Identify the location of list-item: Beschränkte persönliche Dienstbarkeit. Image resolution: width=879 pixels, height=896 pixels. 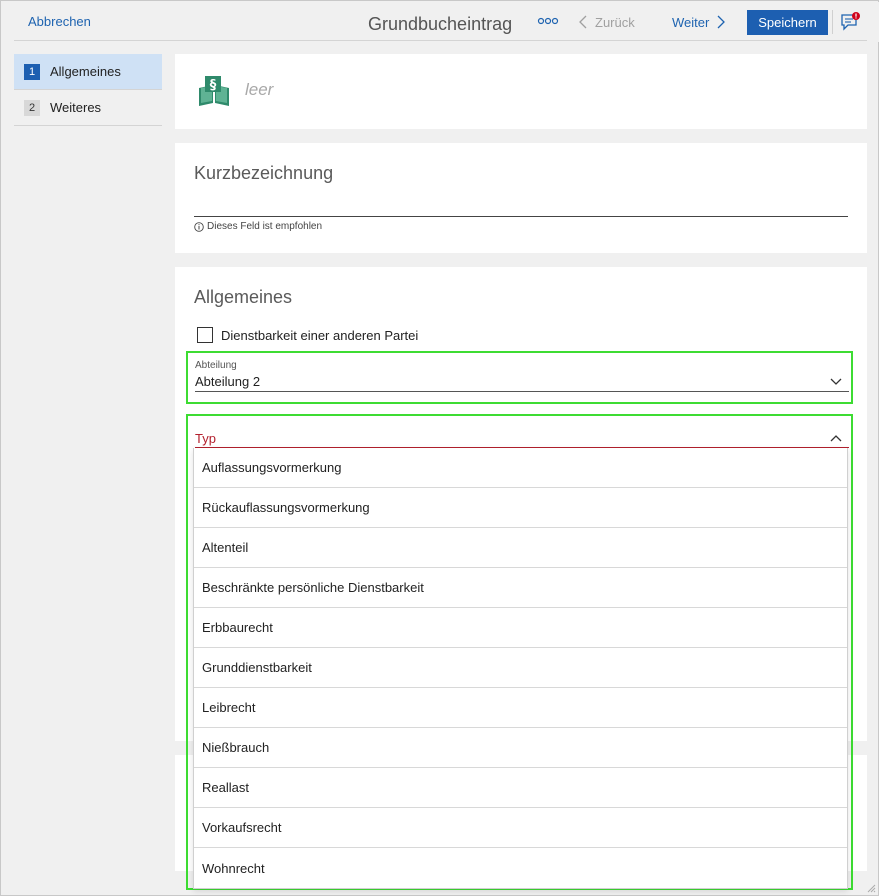
(520, 588).